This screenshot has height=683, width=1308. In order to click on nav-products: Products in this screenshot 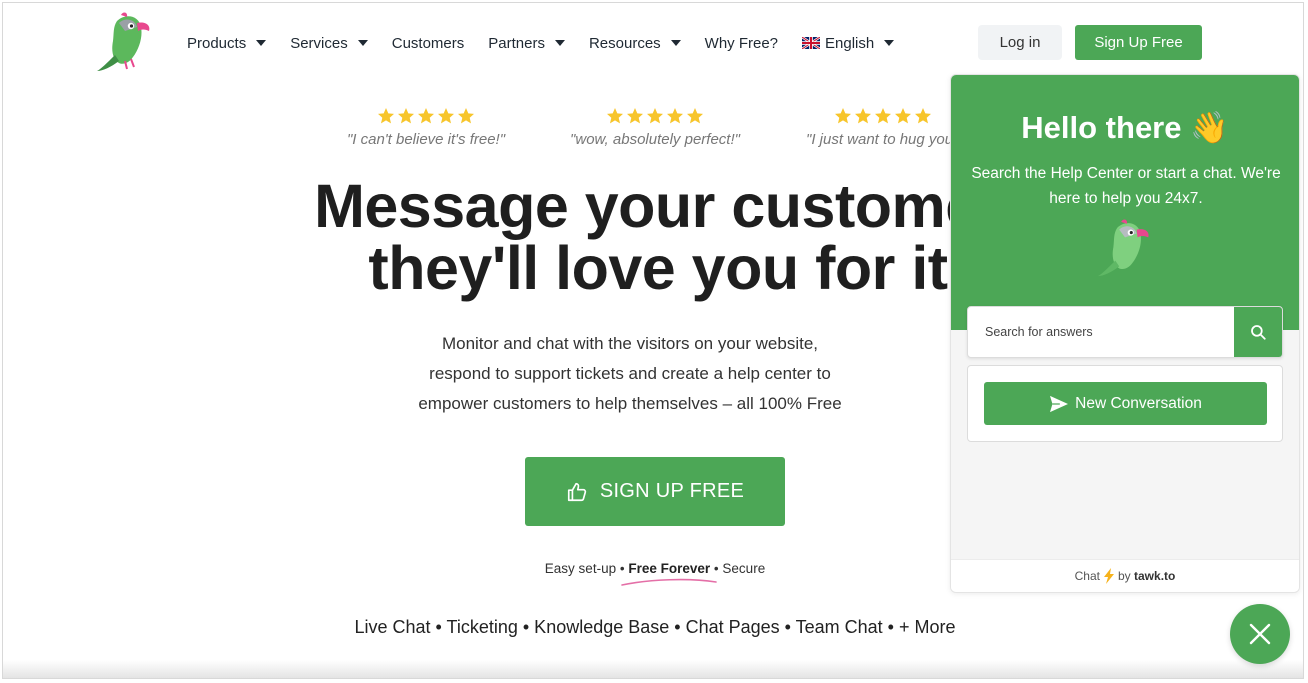, I will do `click(227, 43)`.